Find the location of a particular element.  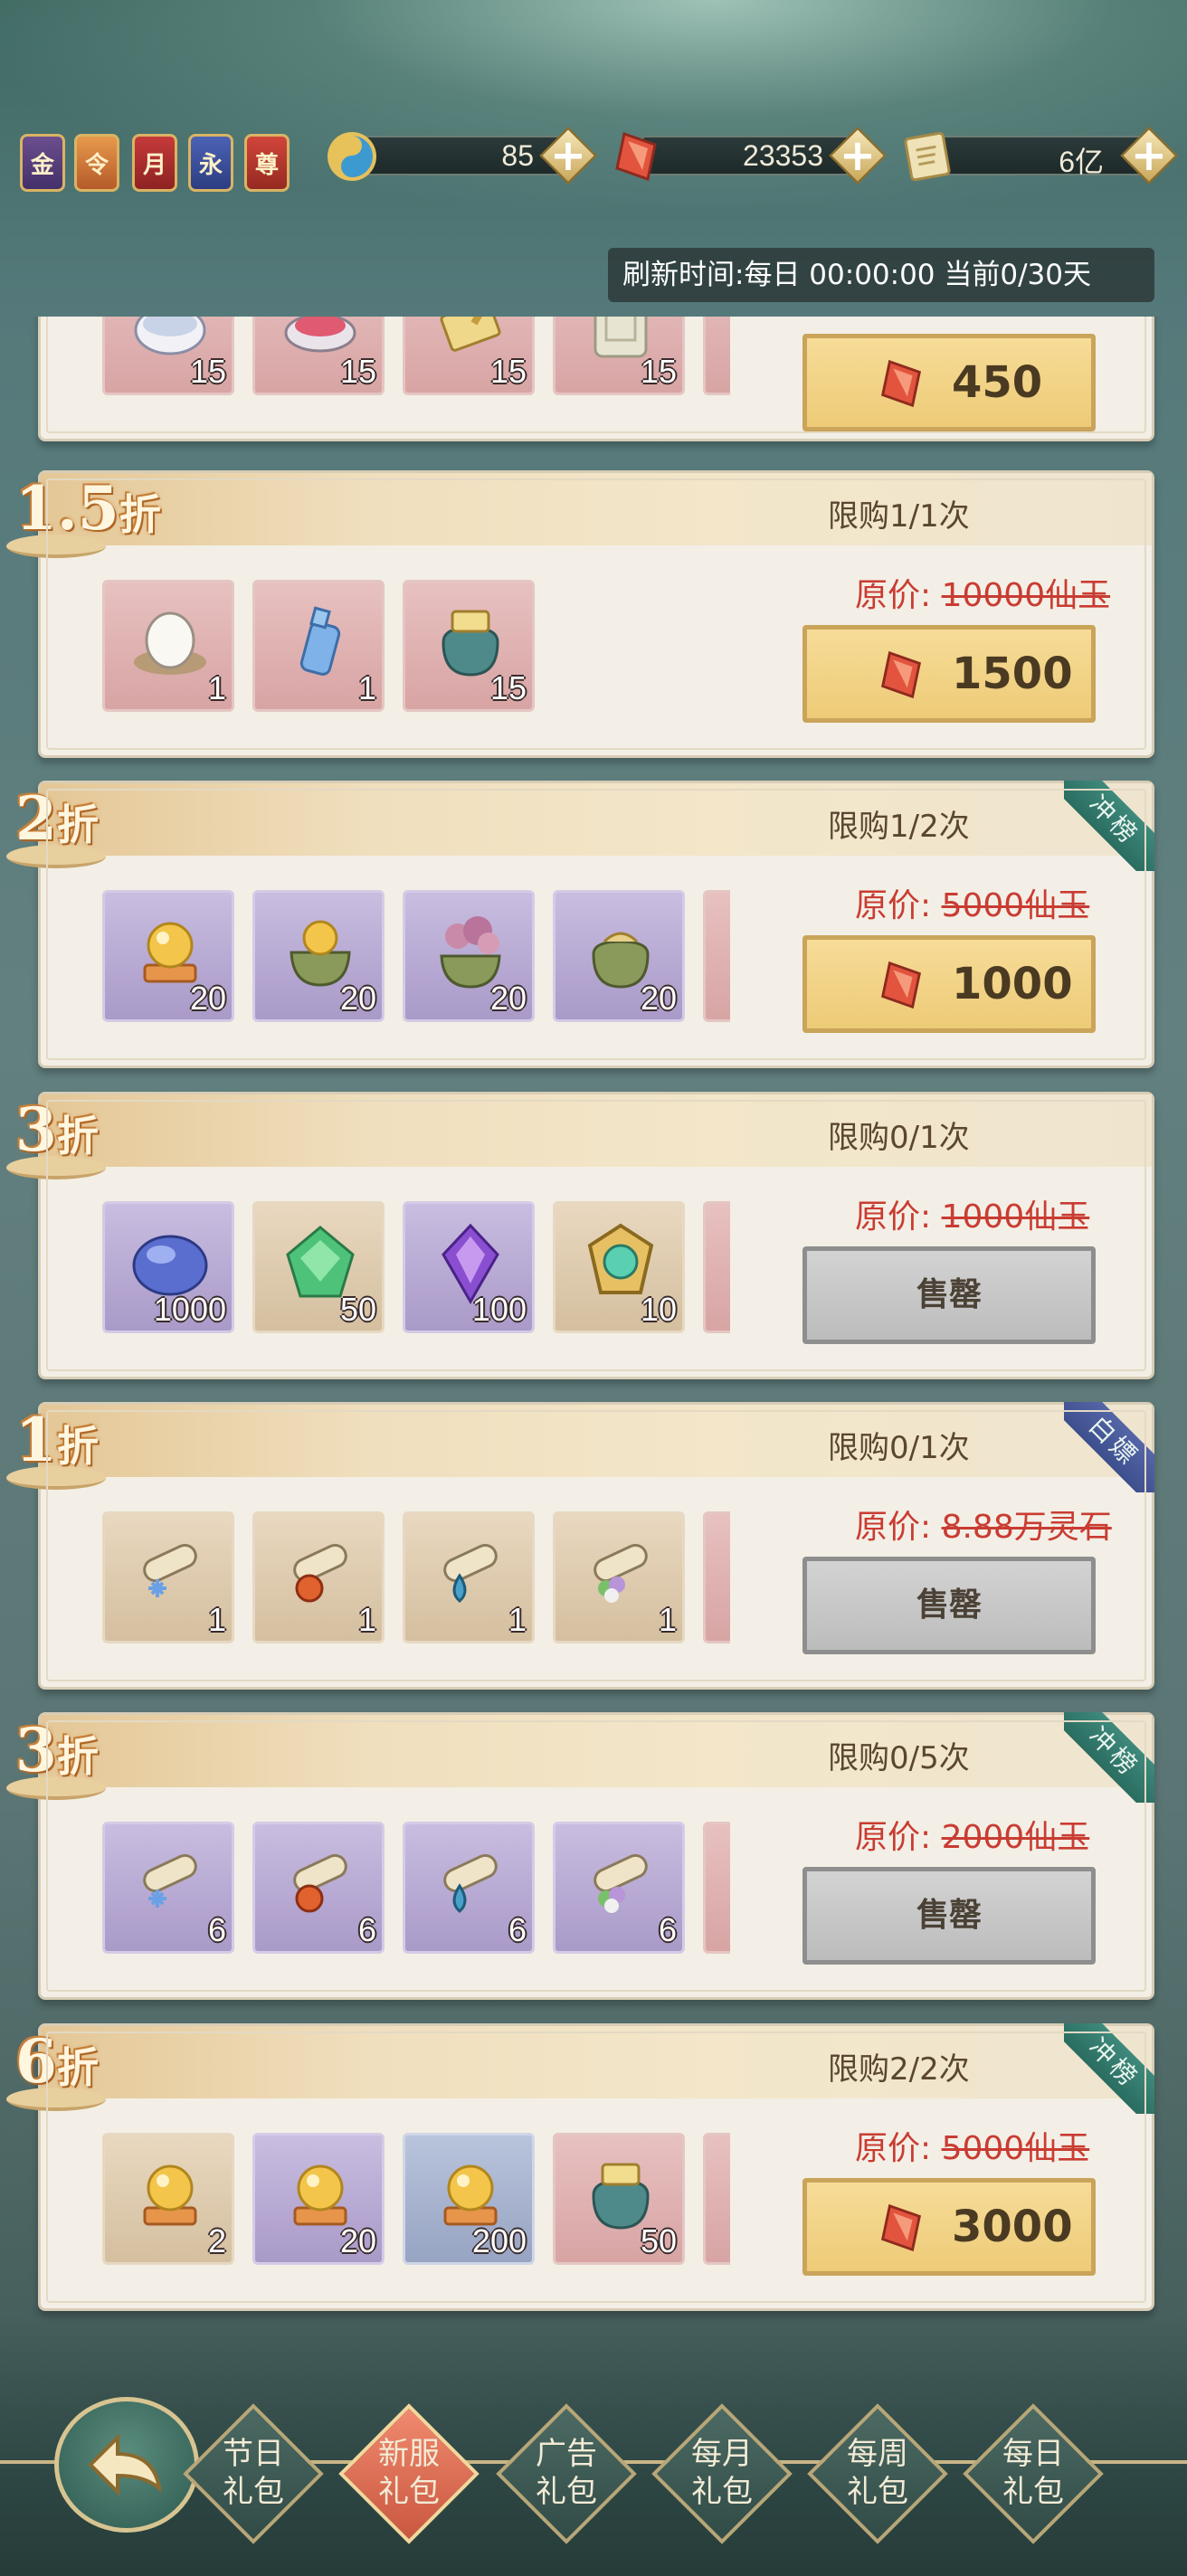

tab-festival-pack: 节日 礼包 is located at coordinates (254, 2474).